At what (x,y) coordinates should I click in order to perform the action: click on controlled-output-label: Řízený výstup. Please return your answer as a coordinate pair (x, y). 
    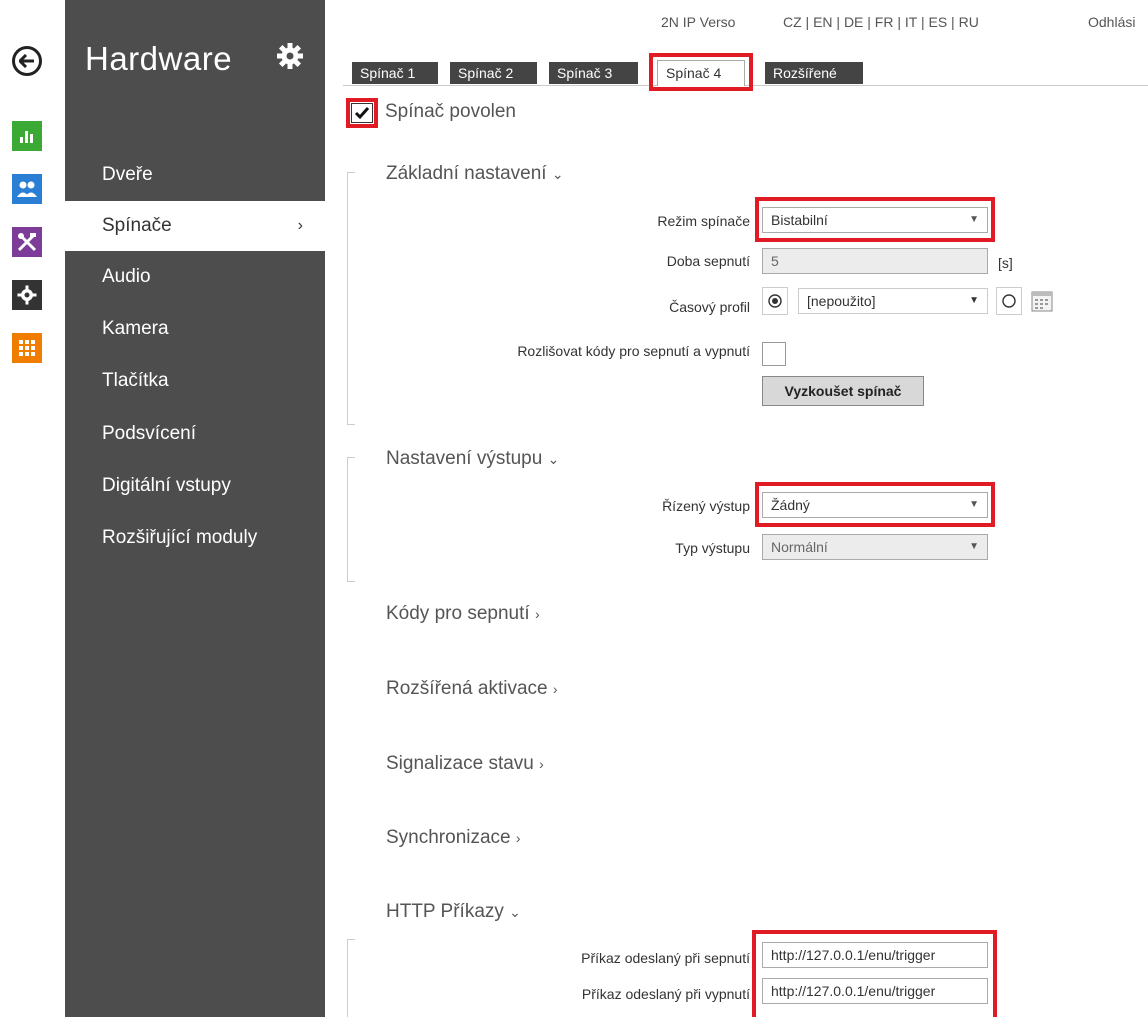
    Looking at the image, I should click on (706, 506).